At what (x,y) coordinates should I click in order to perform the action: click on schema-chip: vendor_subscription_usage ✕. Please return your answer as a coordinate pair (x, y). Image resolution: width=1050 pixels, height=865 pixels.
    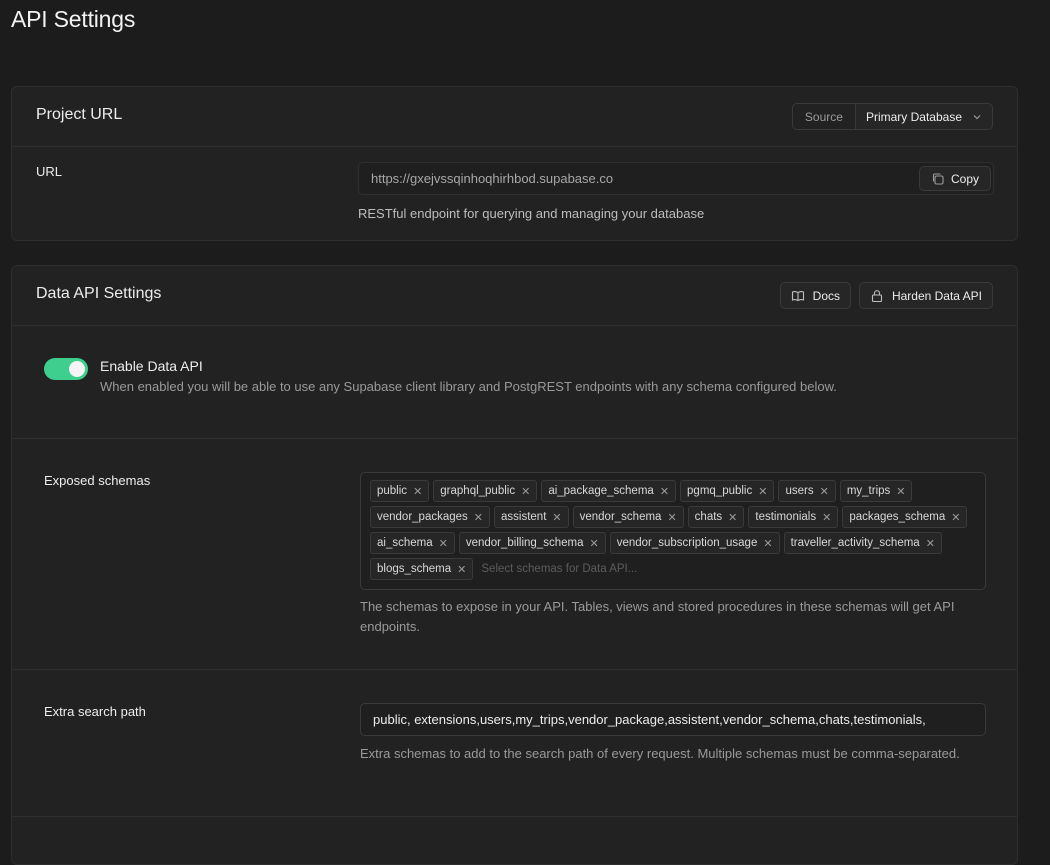
    Looking at the image, I should click on (694, 543).